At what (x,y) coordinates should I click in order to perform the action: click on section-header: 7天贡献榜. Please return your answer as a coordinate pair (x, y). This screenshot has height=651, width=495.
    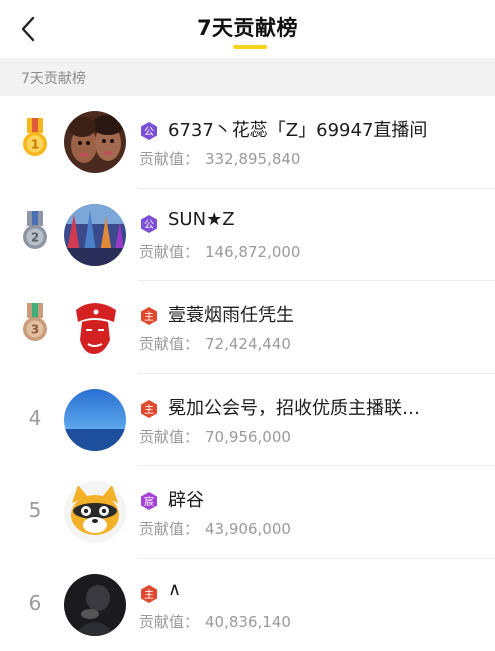
    Looking at the image, I should click on (247, 77).